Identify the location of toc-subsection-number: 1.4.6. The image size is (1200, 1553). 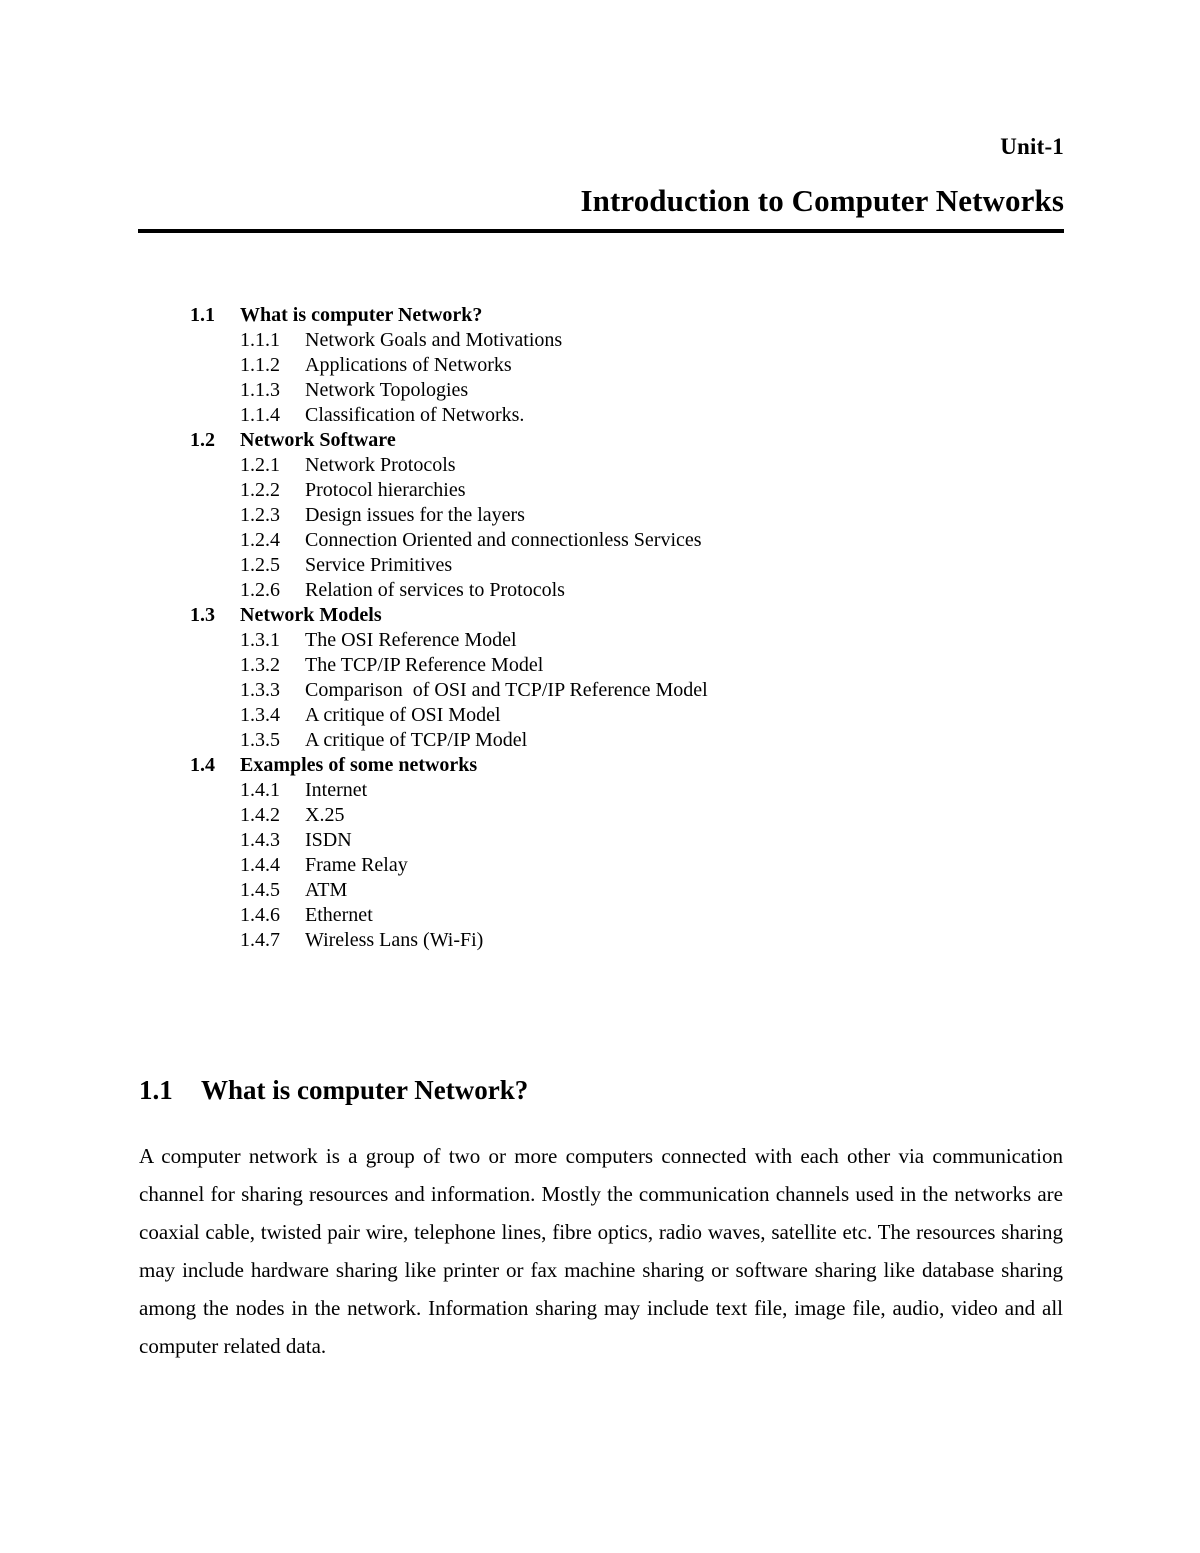
(260, 915).